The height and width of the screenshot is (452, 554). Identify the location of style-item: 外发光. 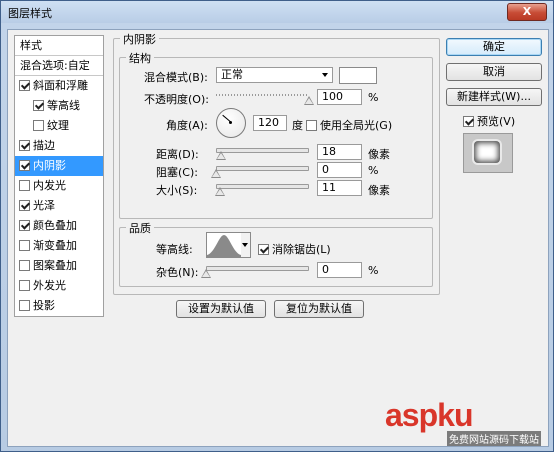
(59, 286).